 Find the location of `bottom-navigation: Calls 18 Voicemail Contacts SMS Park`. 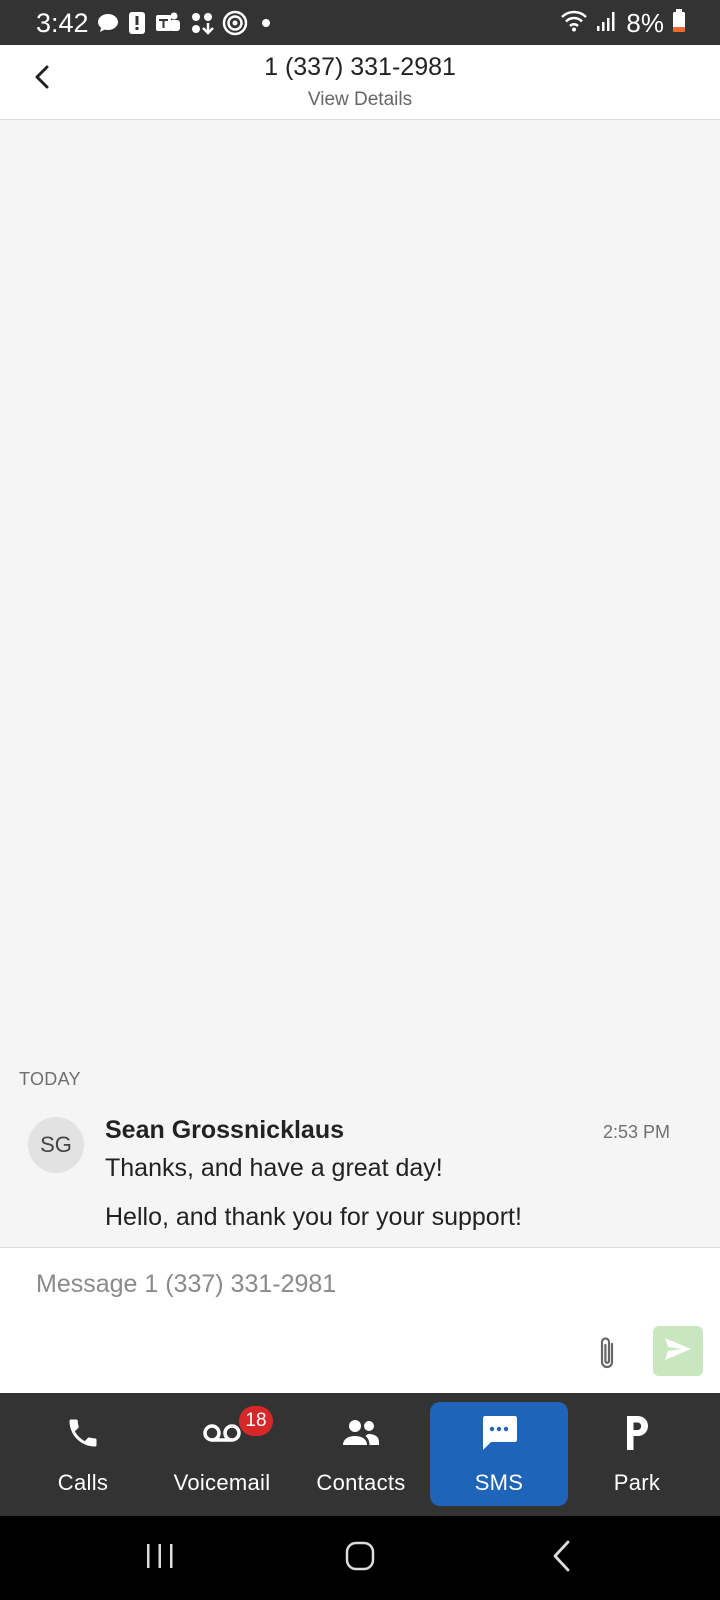

bottom-navigation: Calls 18 Voicemail Contacts SMS Park is located at coordinates (360, 1454).